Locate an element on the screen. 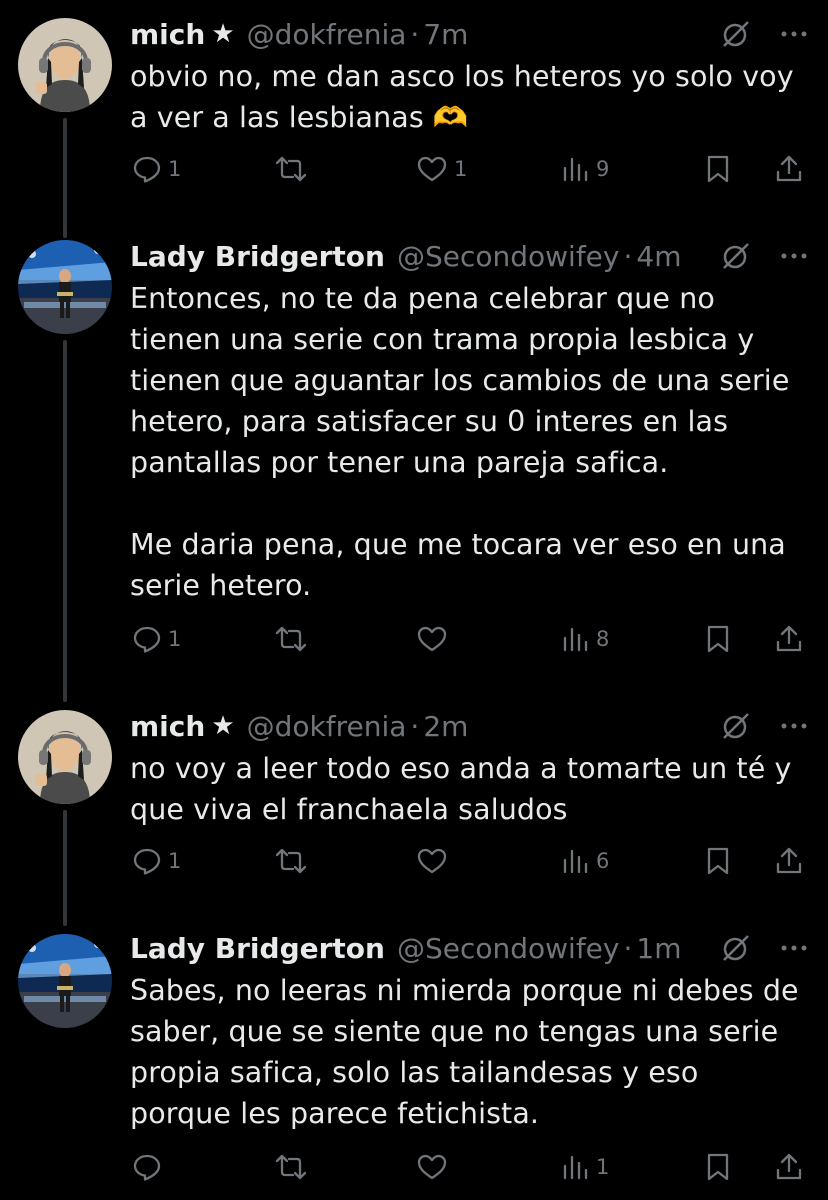  like-count: 1 is located at coordinates (461, 169).